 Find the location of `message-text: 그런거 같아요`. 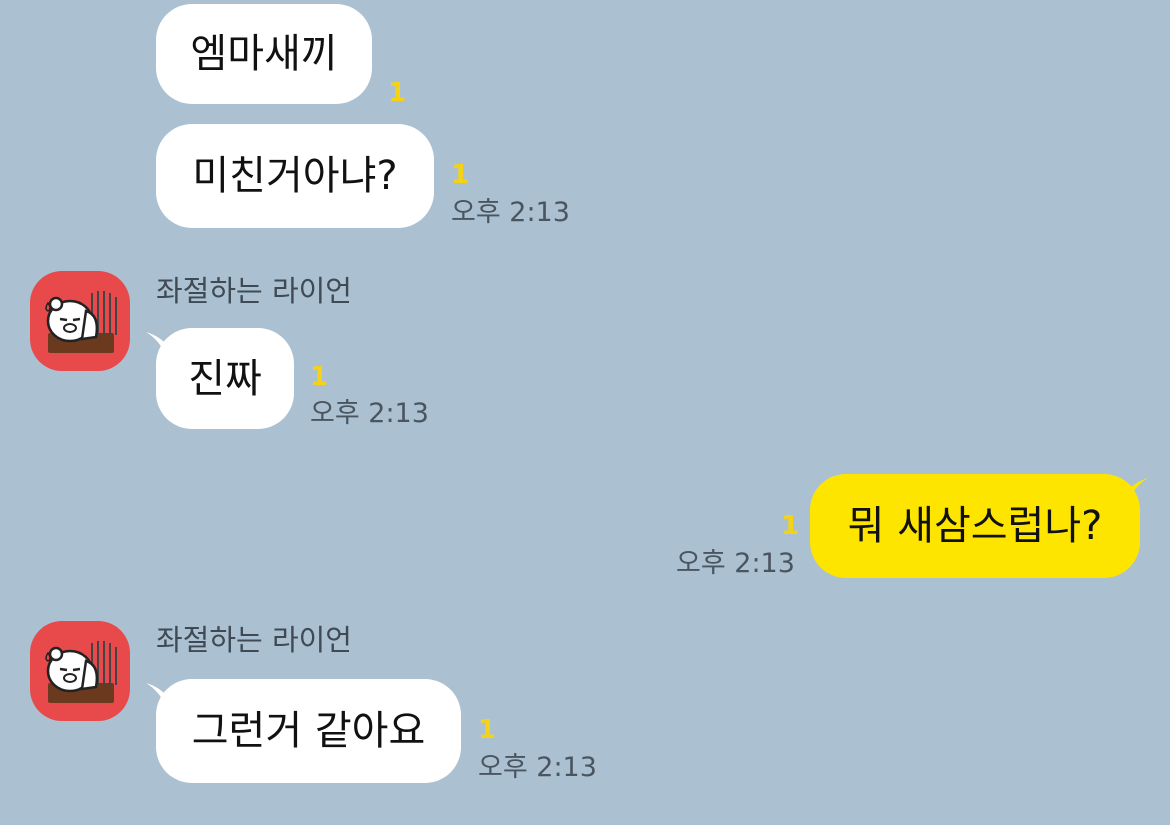

message-text: 그런거 같아요 is located at coordinates (308, 731).